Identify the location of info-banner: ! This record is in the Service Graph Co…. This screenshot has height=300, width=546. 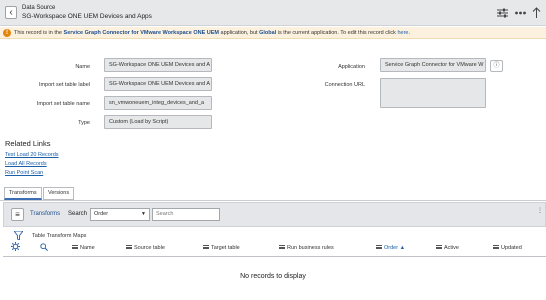
(273, 33).